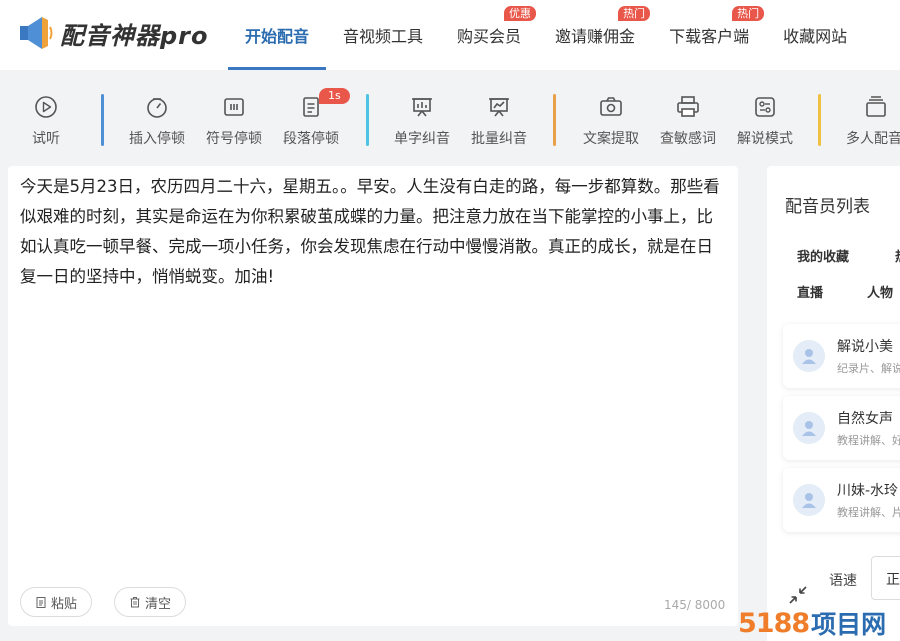 This screenshot has width=900, height=641. I want to click on tab-favorites: 我的收藏, so click(823, 255).